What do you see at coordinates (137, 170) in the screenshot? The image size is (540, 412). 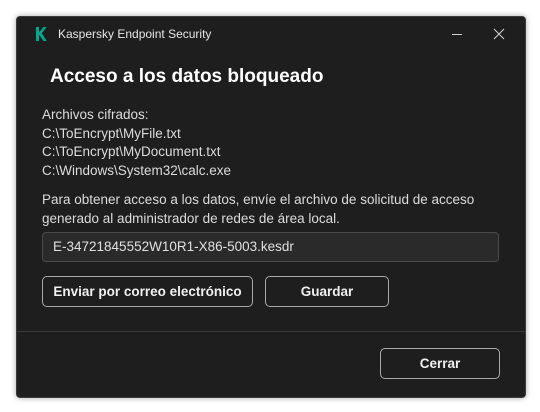 I see `file-path: C:\Windows\System32\calc.exe` at bounding box center [137, 170].